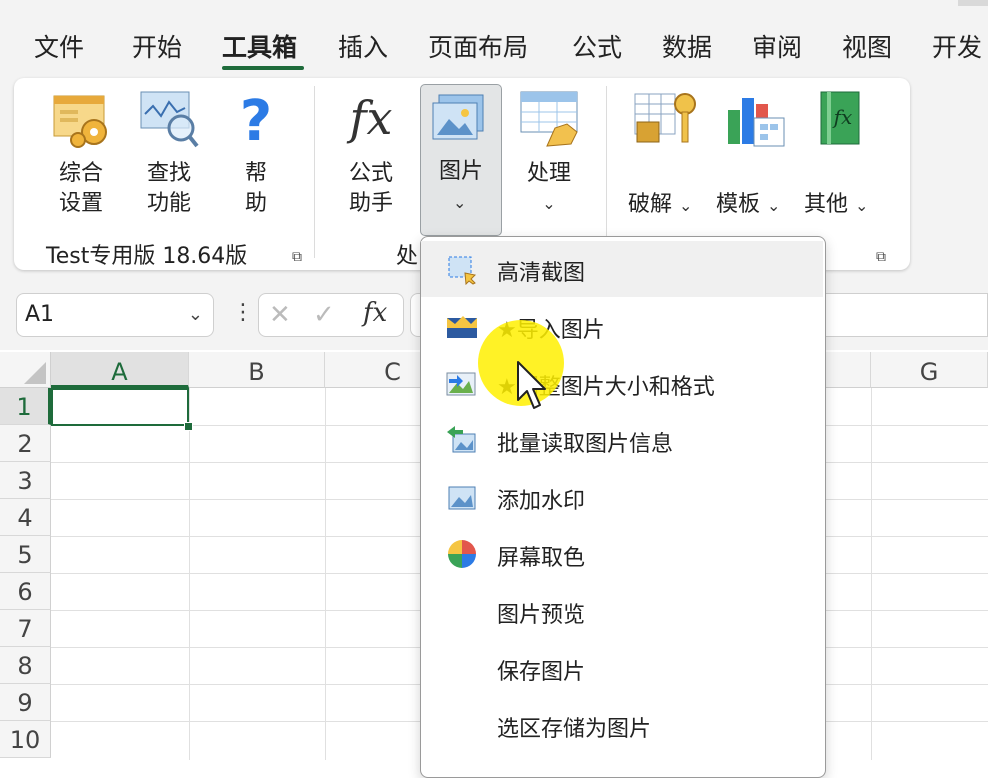 This screenshot has height=778, width=988. What do you see at coordinates (25, 406) in the screenshot?
I see `row-header-1: 1` at bounding box center [25, 406].